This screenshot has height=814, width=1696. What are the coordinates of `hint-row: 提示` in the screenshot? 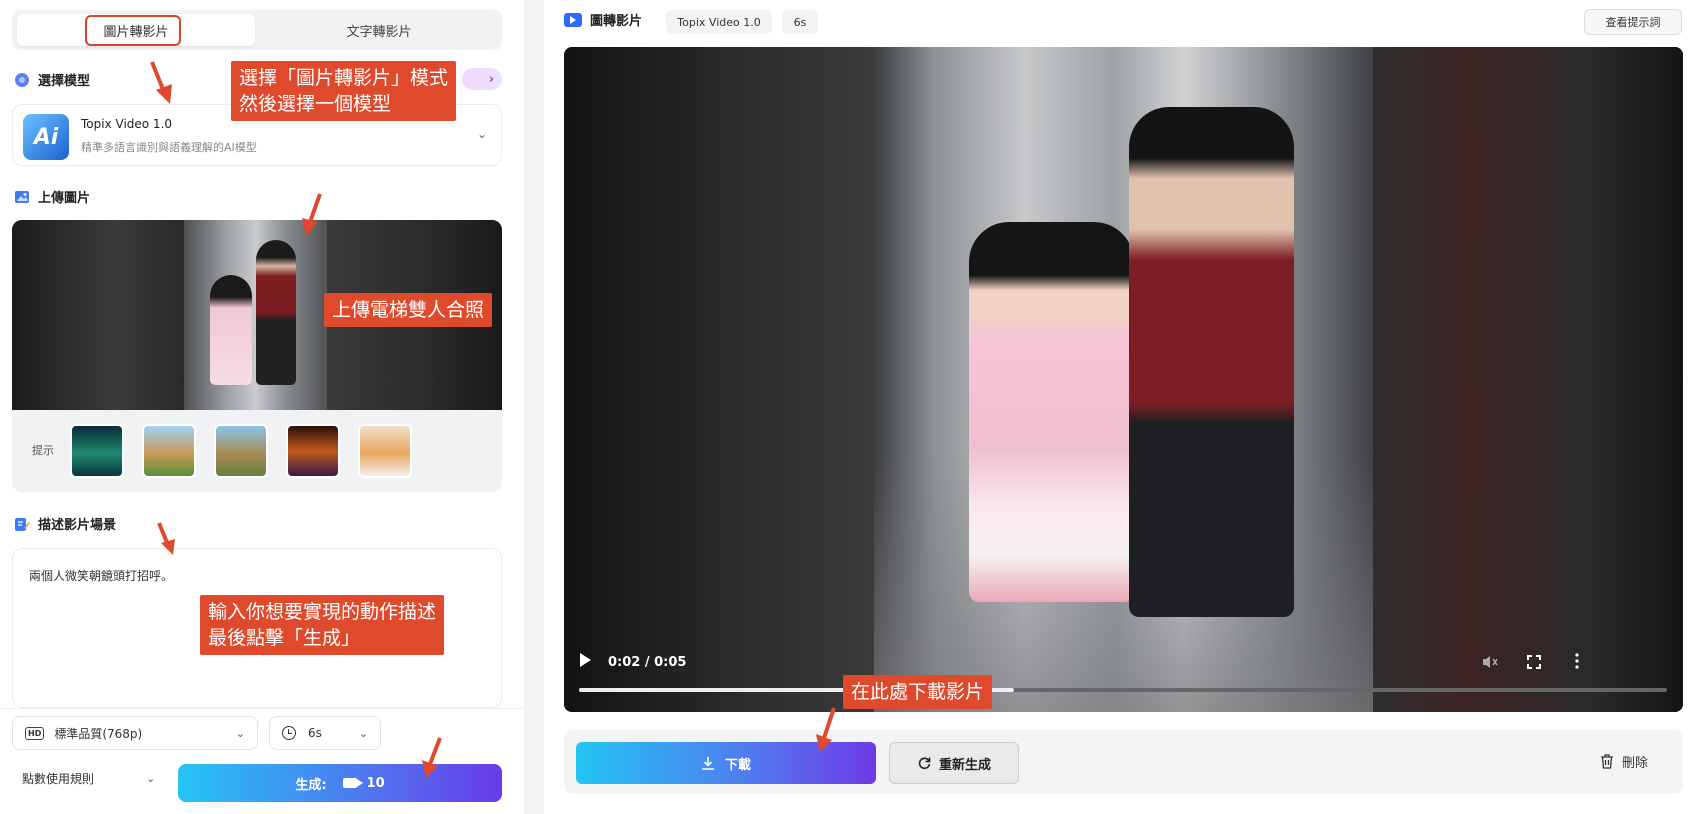 It's located at (257, 451).